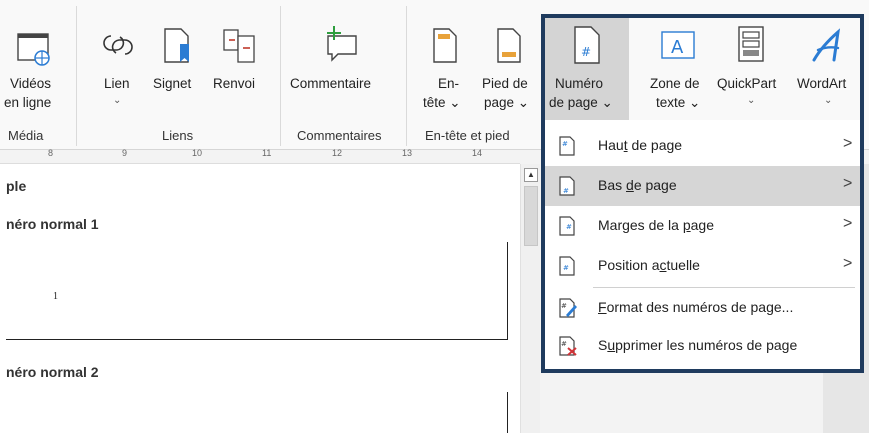 Image resolution: width=869 pixels, height=433 pixels. Describe the element at coordinates (260, 156) in the screenshot. I see `horizontal-ruler: 8 9 10 11 12 13 14` at that location.